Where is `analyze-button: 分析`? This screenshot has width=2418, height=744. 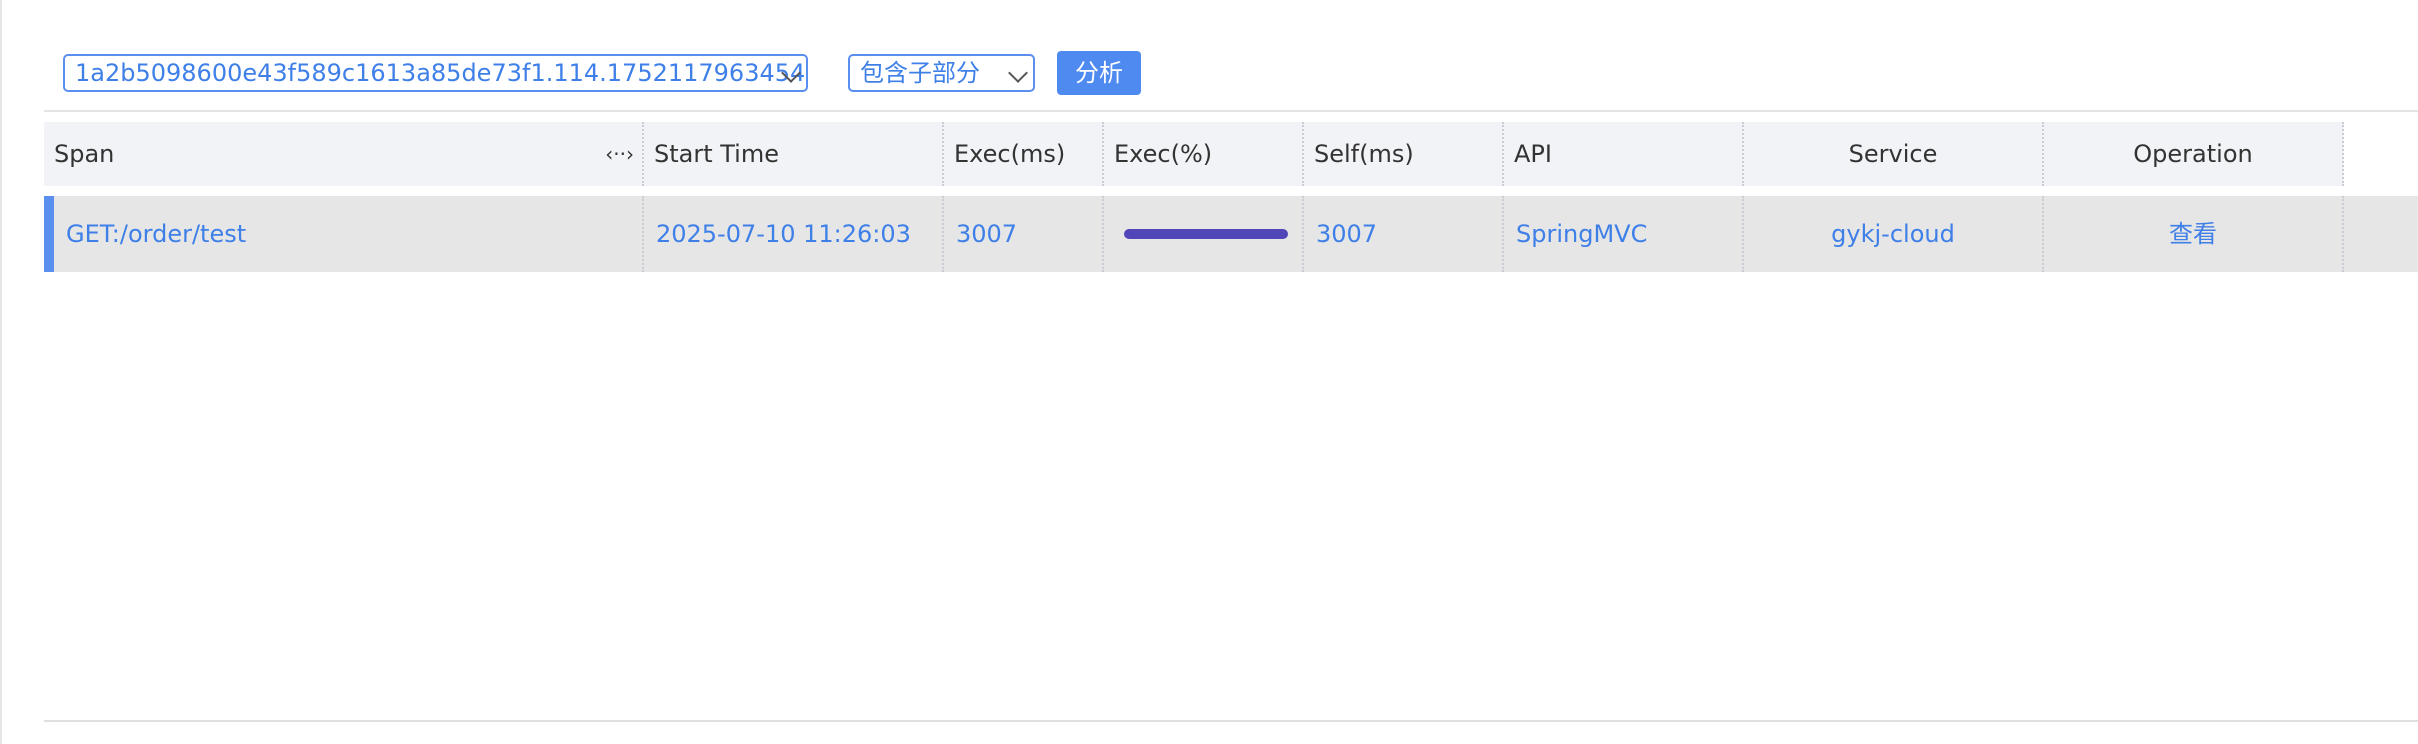 analyze-button: 分析 is located at coordinates (1099, 73).